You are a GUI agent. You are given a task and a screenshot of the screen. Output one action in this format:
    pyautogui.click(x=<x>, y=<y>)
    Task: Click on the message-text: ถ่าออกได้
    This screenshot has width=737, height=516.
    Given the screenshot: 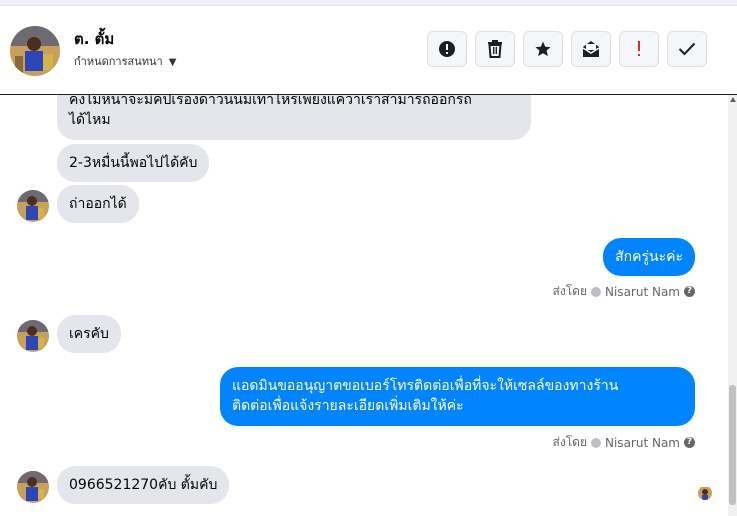 What is the action you would take?
    pyautogui.click(x=98, y=204)
    